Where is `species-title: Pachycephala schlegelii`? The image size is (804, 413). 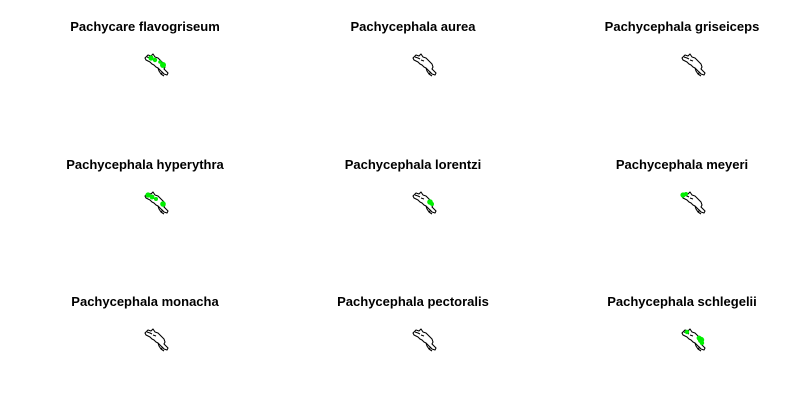
species-title: Pachycephala schlegelii is located at coordinates (682, 301).